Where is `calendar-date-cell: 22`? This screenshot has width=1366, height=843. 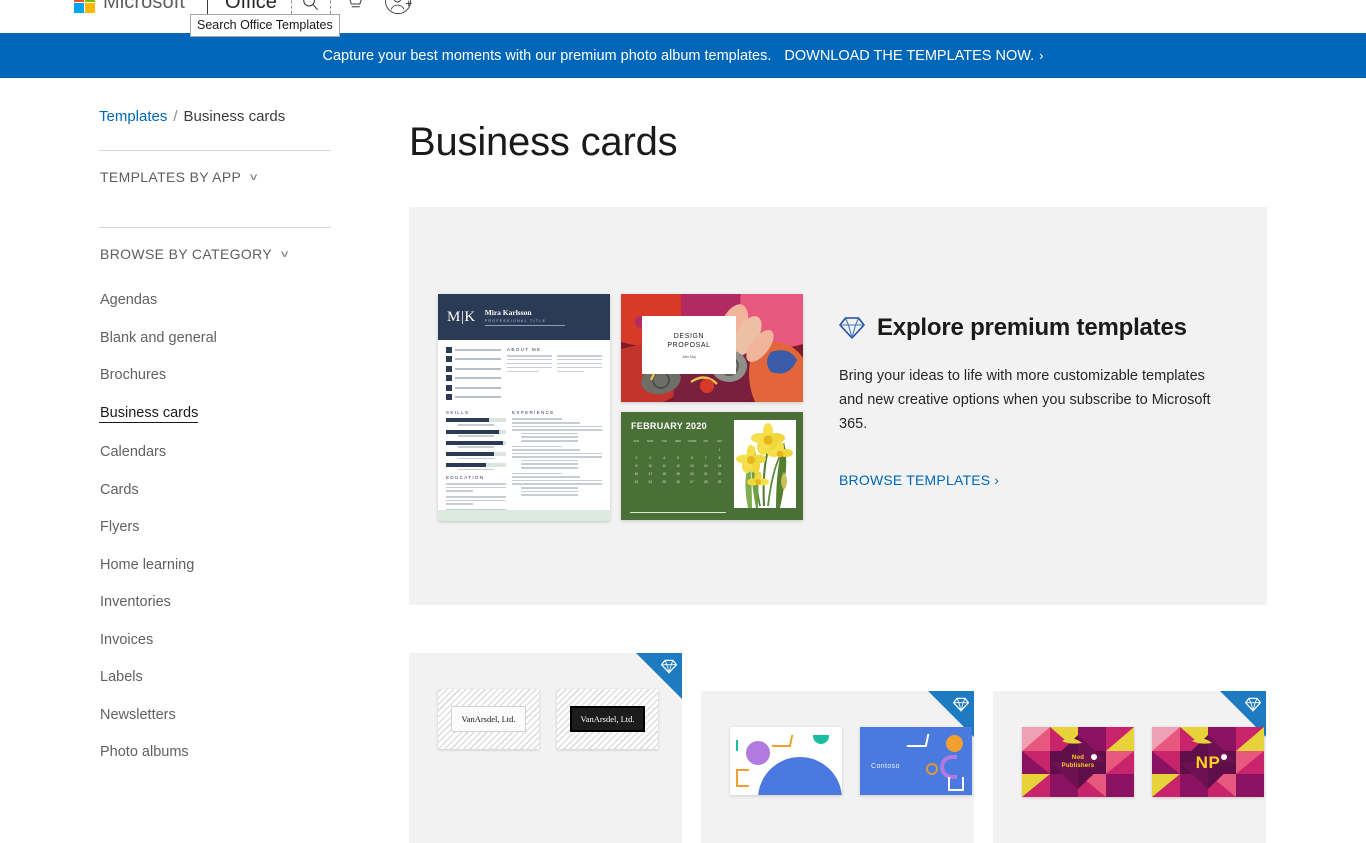 calendar-date-cell: 22 is located at coordinates (719, 474).